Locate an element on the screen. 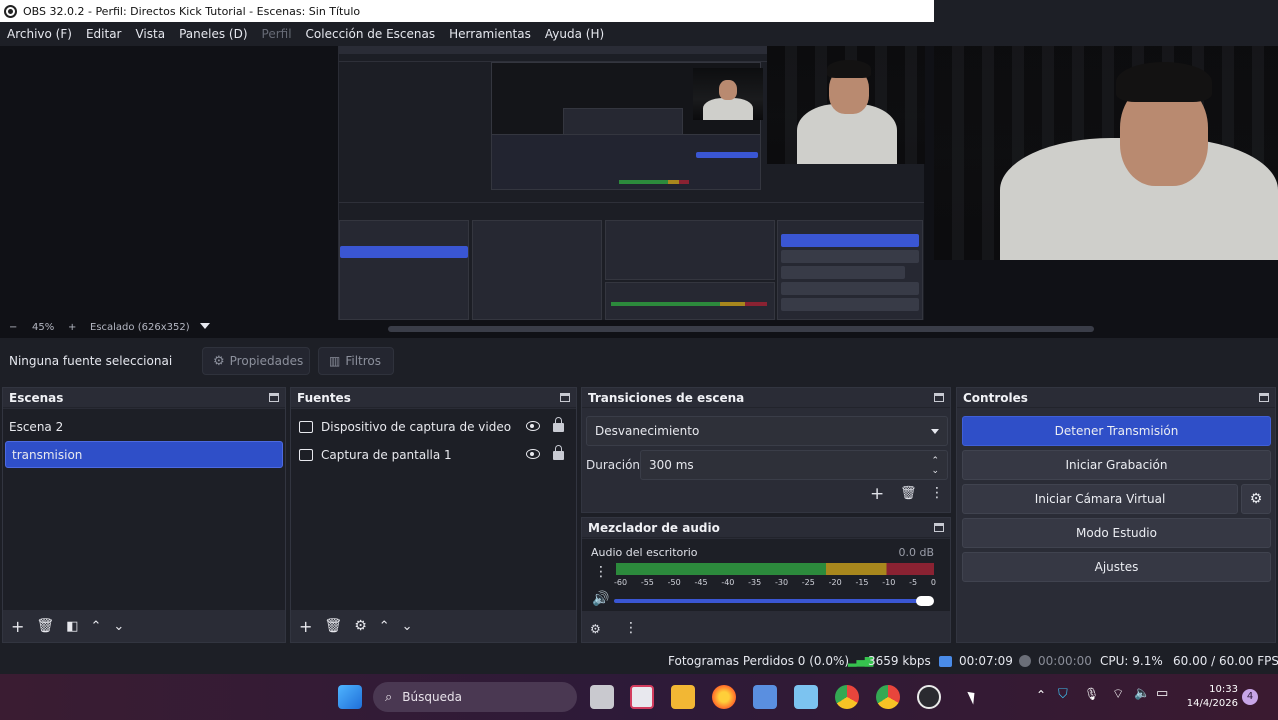 The height and width of the screenshot is (720, 1278). volume-knob is located at coordinates (925, 601).